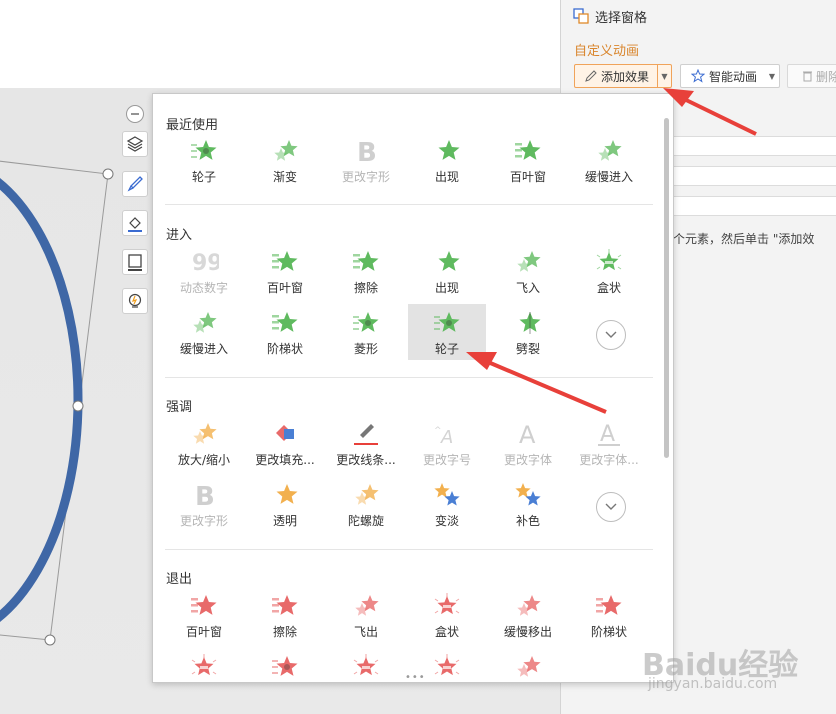  Describe the element at coordinates (135, 223) in the screenshot. I see `fill-button` at that location.